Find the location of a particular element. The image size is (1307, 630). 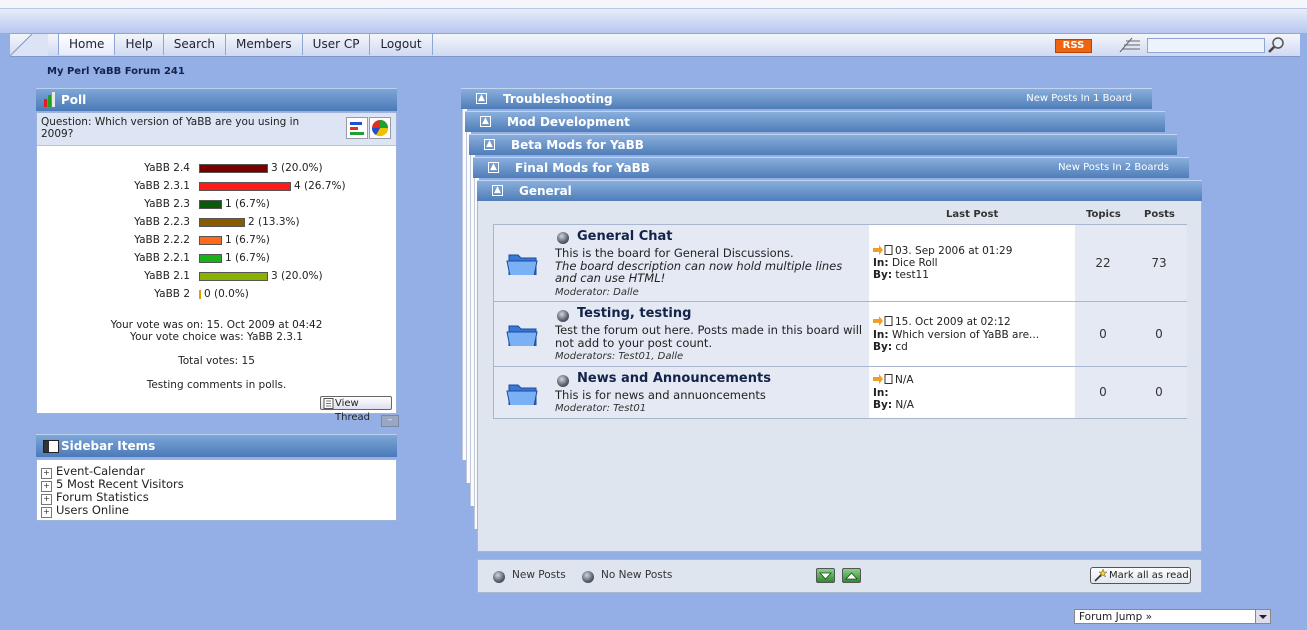

board-name: News and Announcements is located at coordinates (674, 378).